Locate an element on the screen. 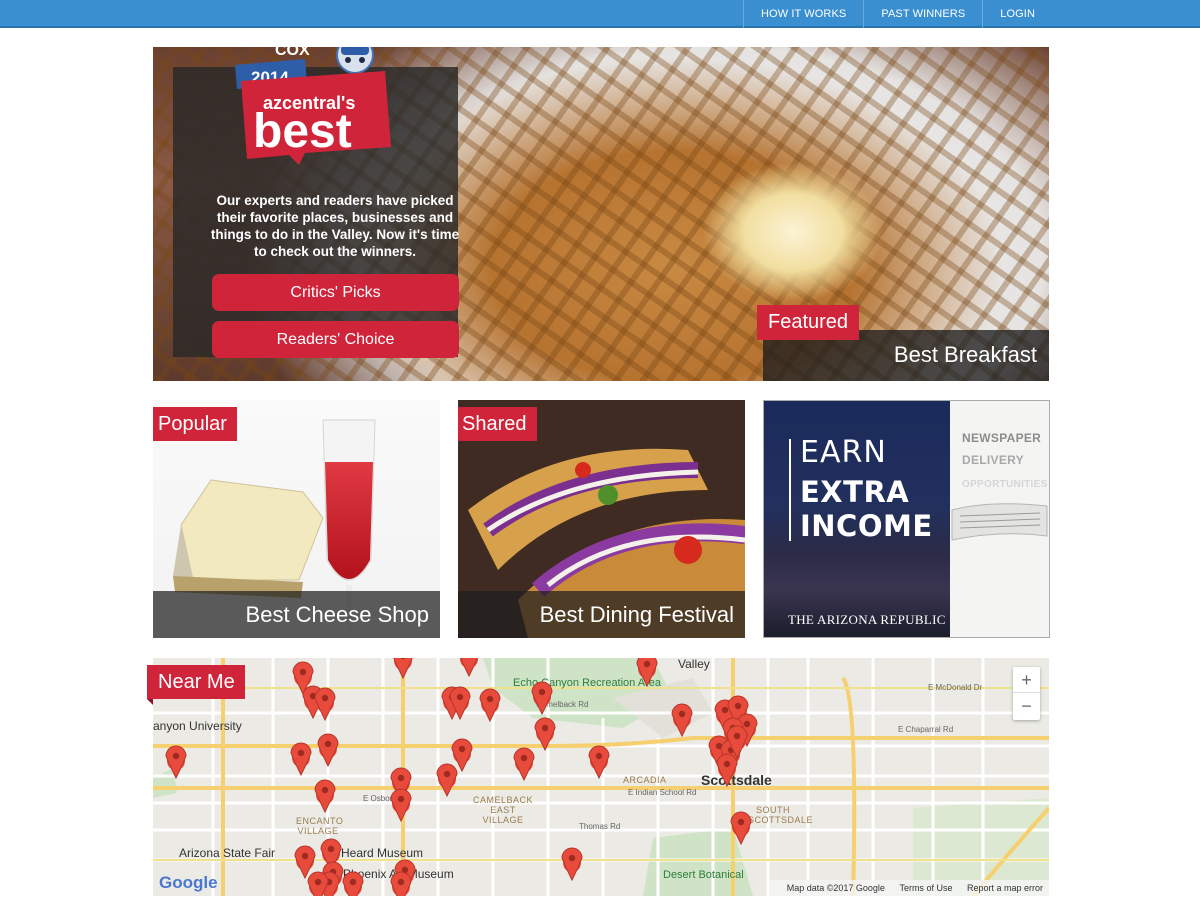  card-caption-title: Best Cheese Shop is located at coordinates (337, 614).